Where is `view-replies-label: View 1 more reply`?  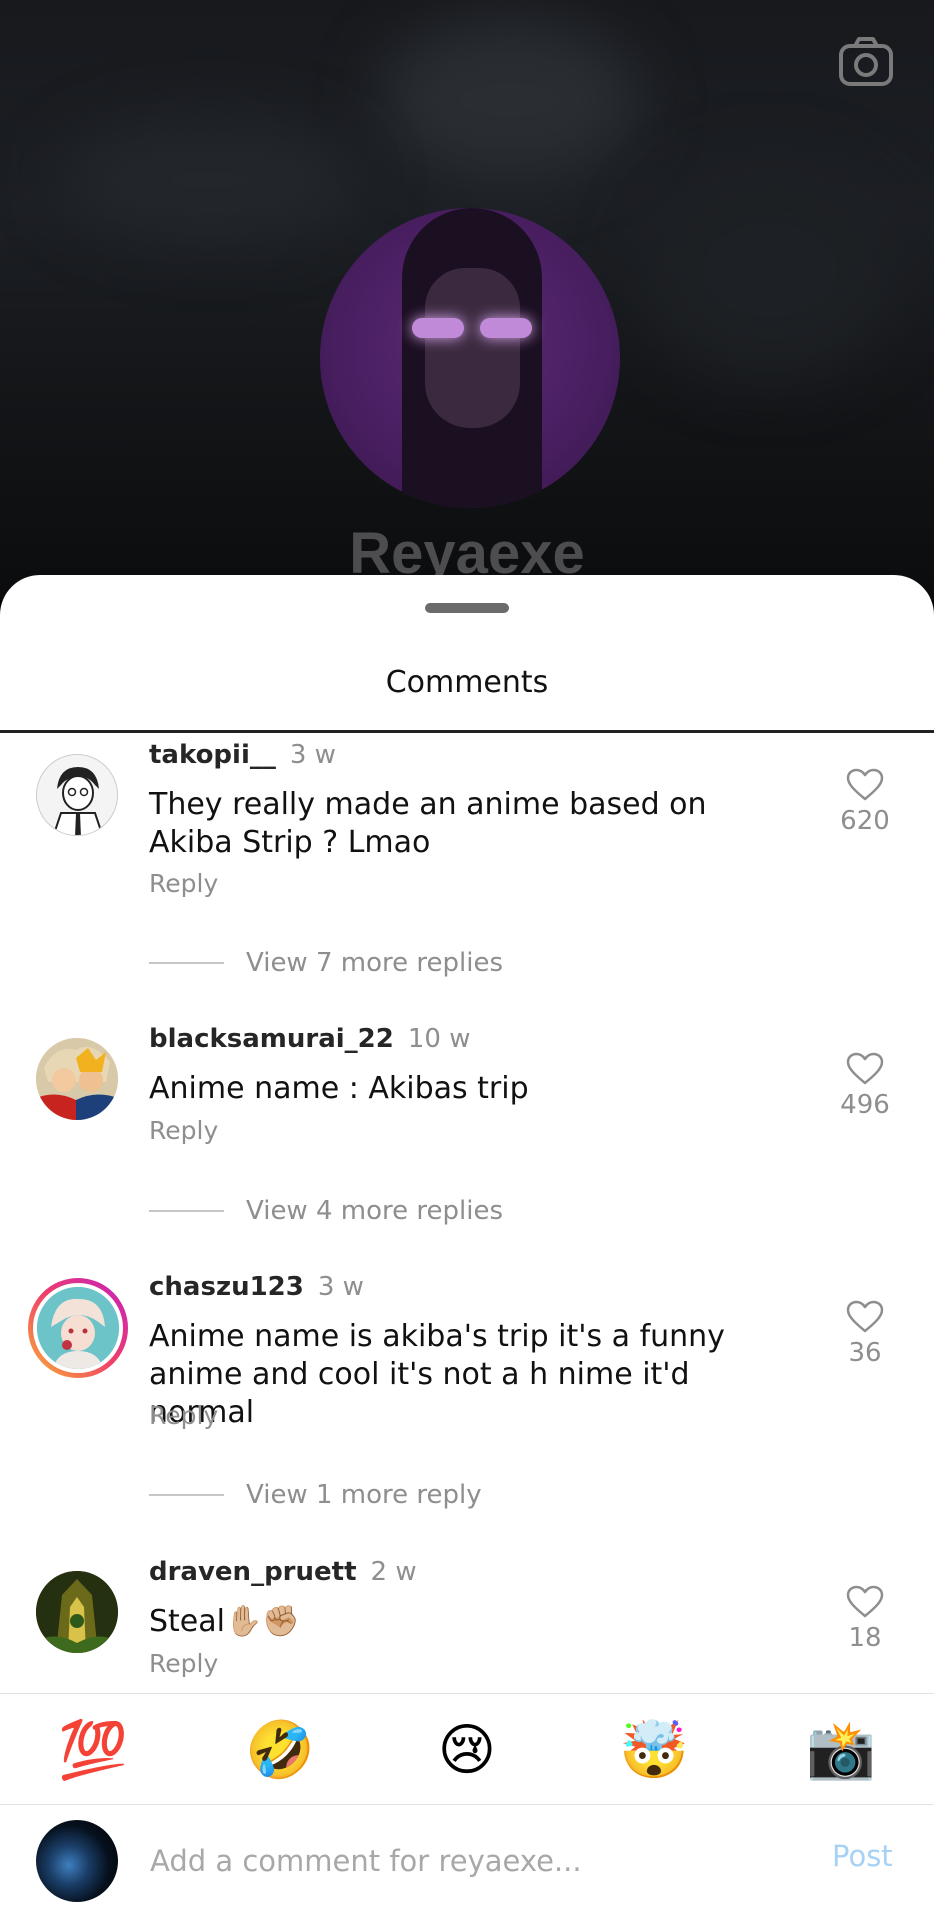 view-replies-label: View 1 more reply is located at coordinates (364, 1495).